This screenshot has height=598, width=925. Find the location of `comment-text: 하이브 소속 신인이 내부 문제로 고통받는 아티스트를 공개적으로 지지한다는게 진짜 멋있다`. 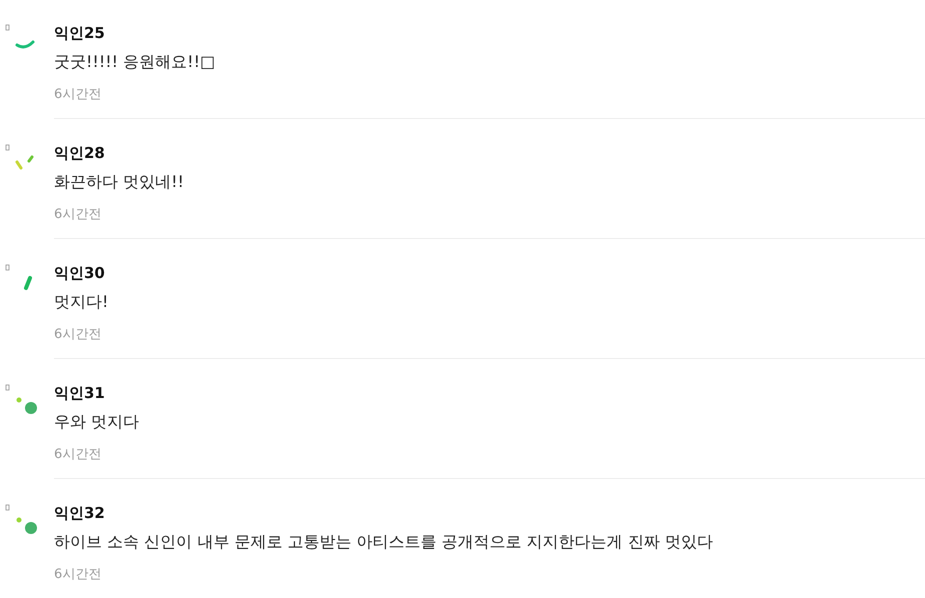

comment-text: 하이브 소속 신인이 내부 문제로 고통받는 아티스트를 공개적으로 지지한다는게 진짜 멋있다 is located at coordinates (384, 542).